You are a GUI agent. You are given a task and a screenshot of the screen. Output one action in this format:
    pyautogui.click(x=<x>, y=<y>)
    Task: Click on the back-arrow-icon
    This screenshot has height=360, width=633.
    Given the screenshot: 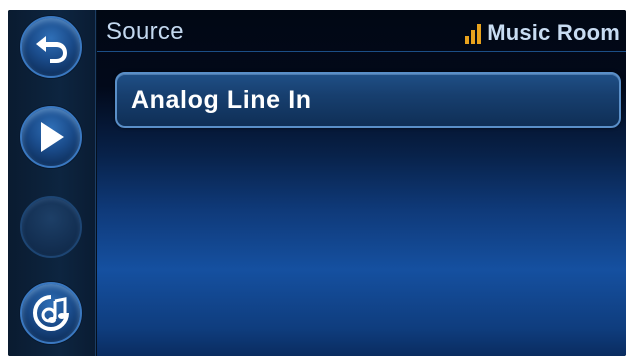 What is the action you would take?
    pyautogui.click(x=51, y=47)
    